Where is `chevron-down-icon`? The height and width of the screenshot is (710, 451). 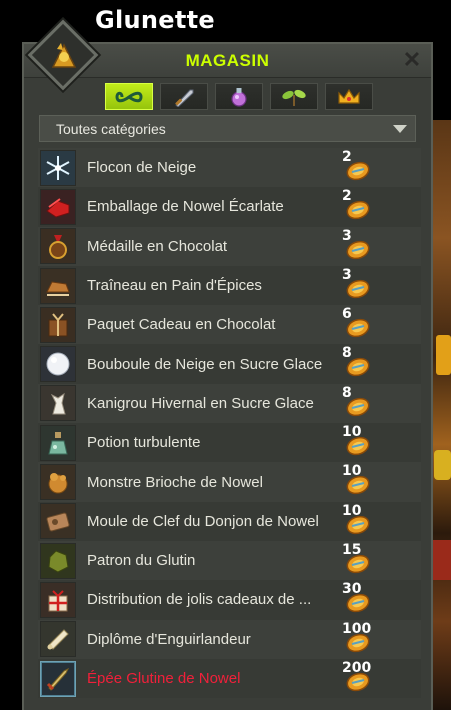 chevron-down-icon is located at coordinates (400, 129).